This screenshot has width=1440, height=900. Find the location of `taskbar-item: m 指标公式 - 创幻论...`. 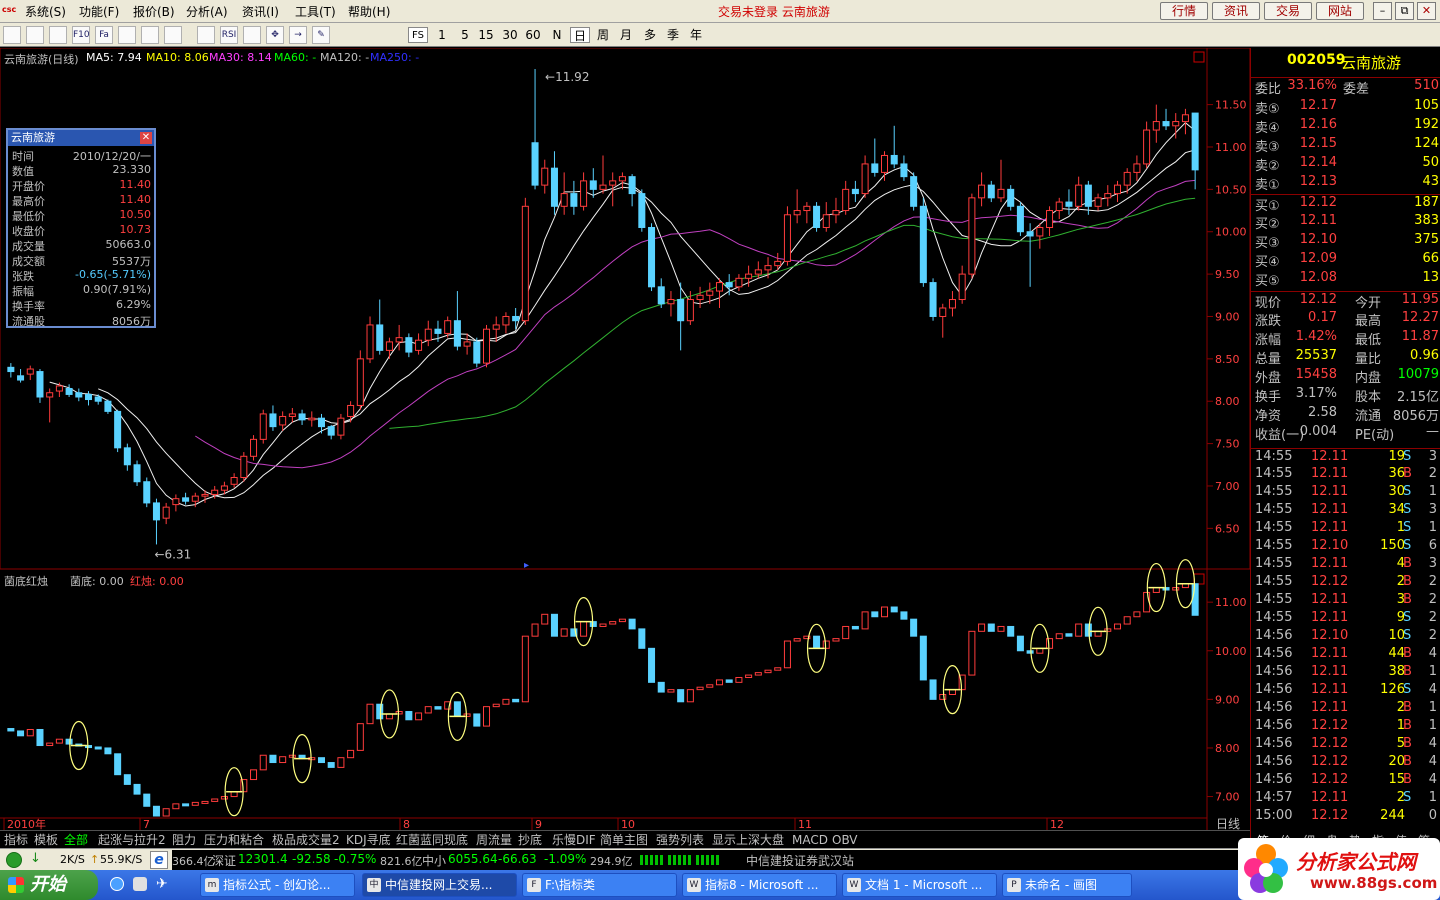

taskbar-item: m 指标公式 - 创幻论... is located at coordinates (277, 885).